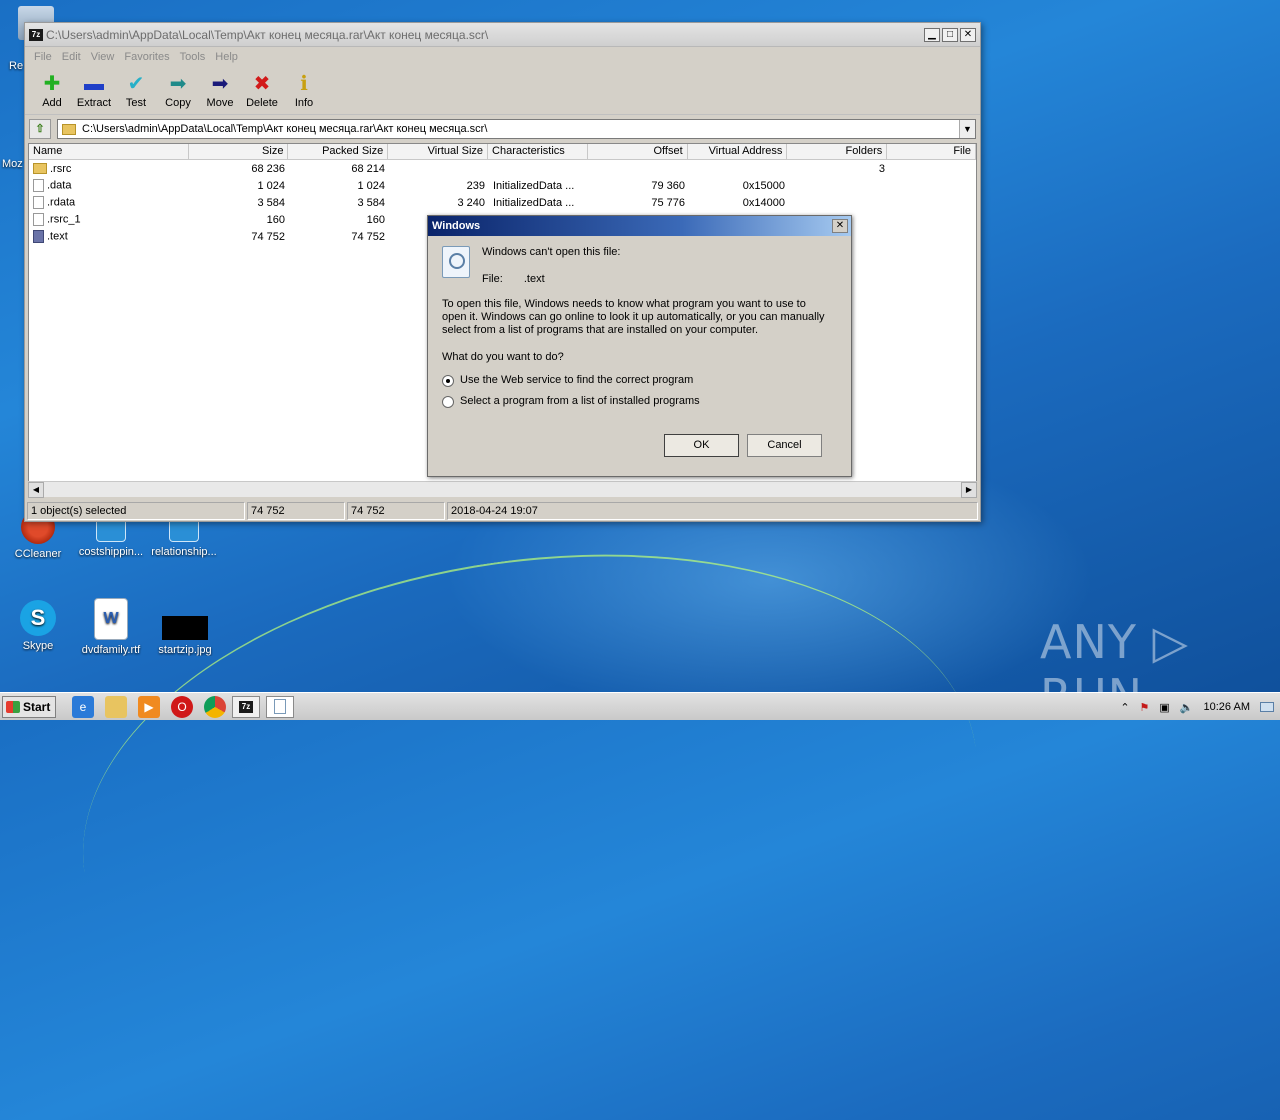  What do you see at coordinates (296, 511) in the screenshot?
I see `status-size: 74 752` at bounding box center [296, 511].